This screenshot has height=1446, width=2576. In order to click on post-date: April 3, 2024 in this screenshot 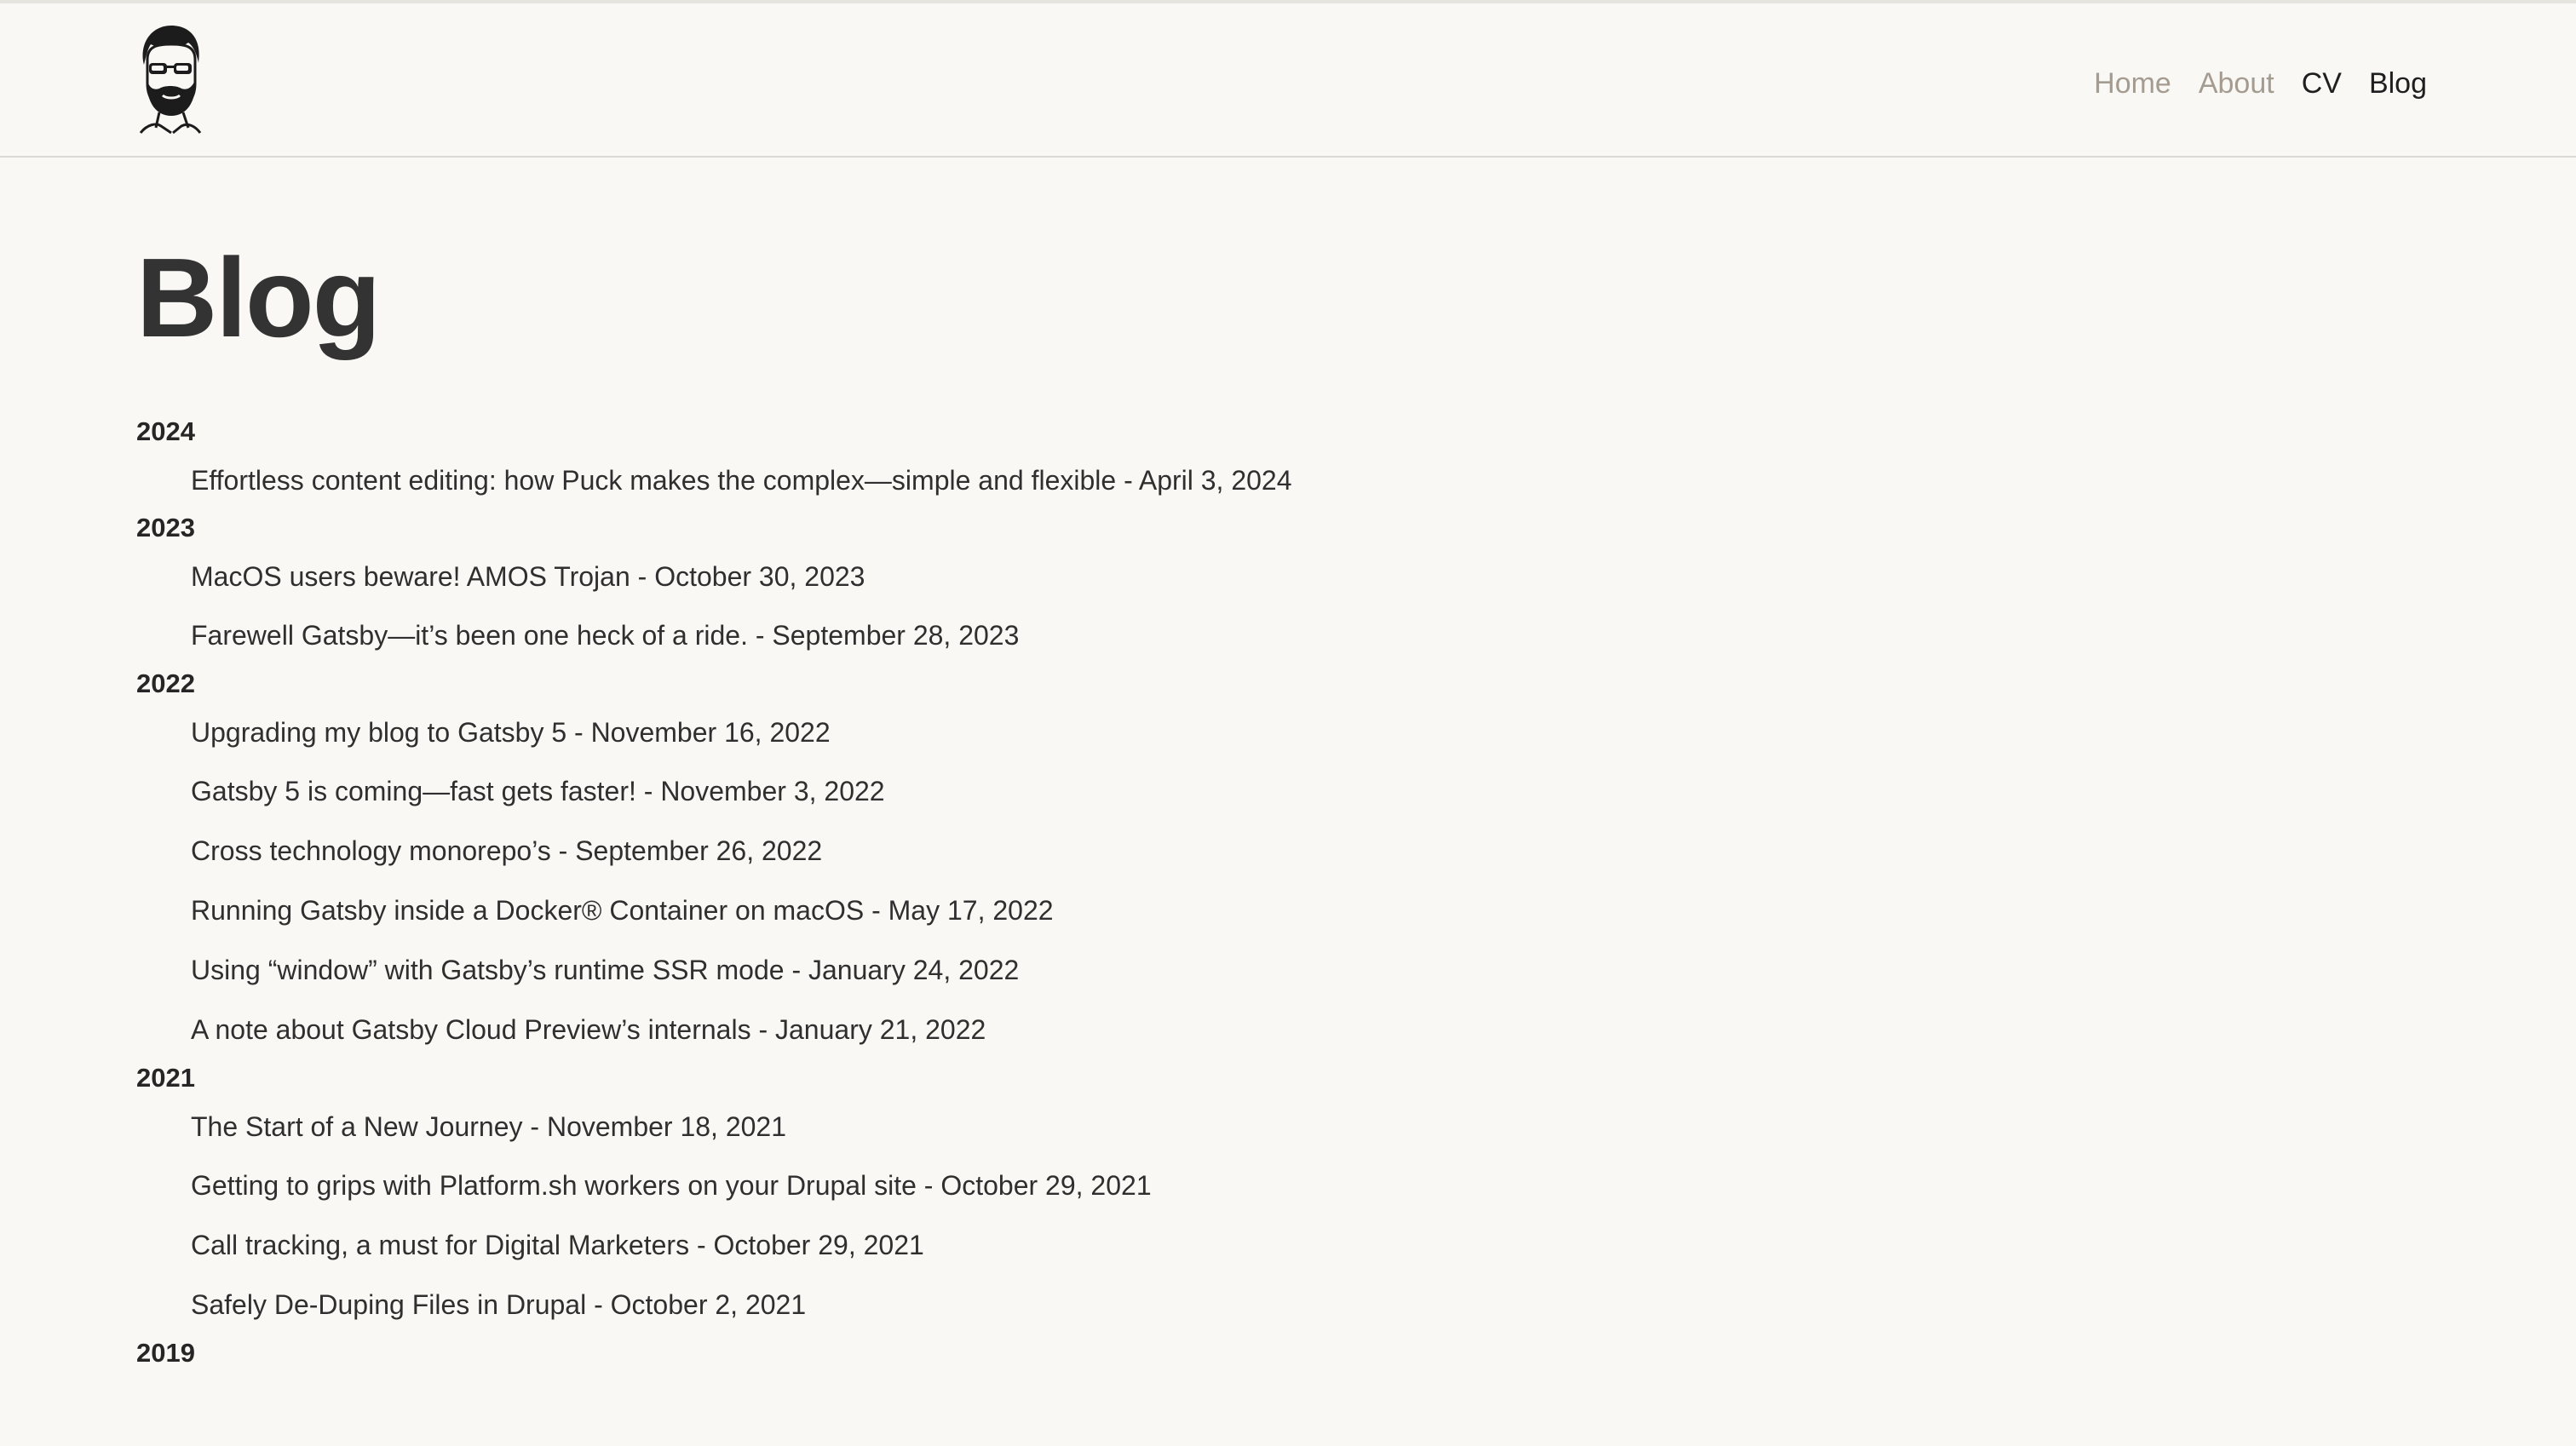, I will do `click(1215, 480)`.